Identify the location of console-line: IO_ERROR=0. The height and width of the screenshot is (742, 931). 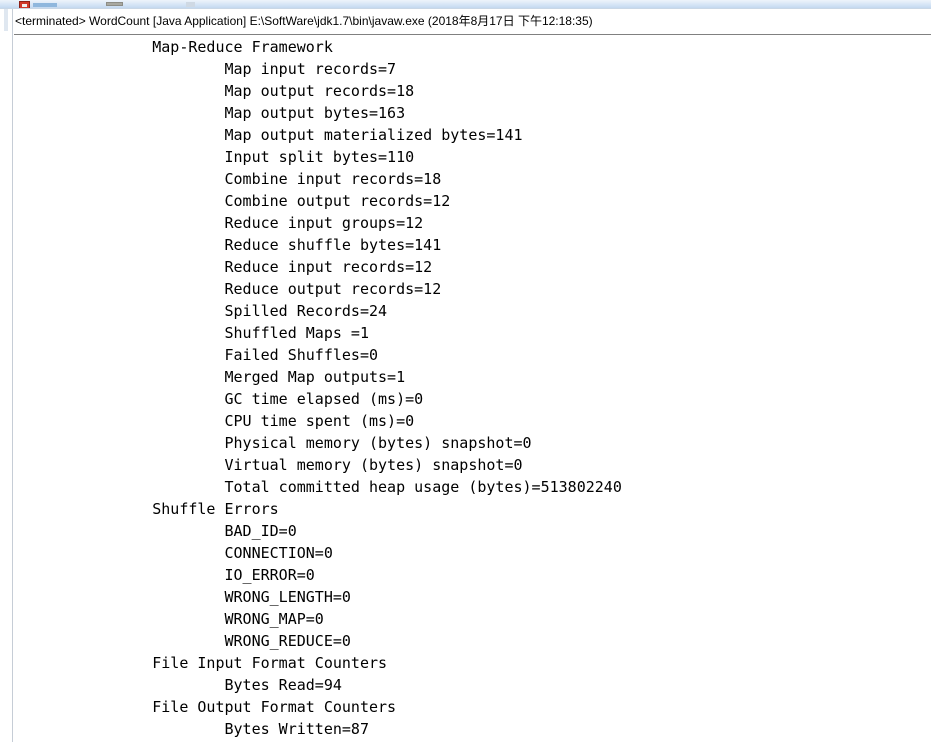
(197, 575).